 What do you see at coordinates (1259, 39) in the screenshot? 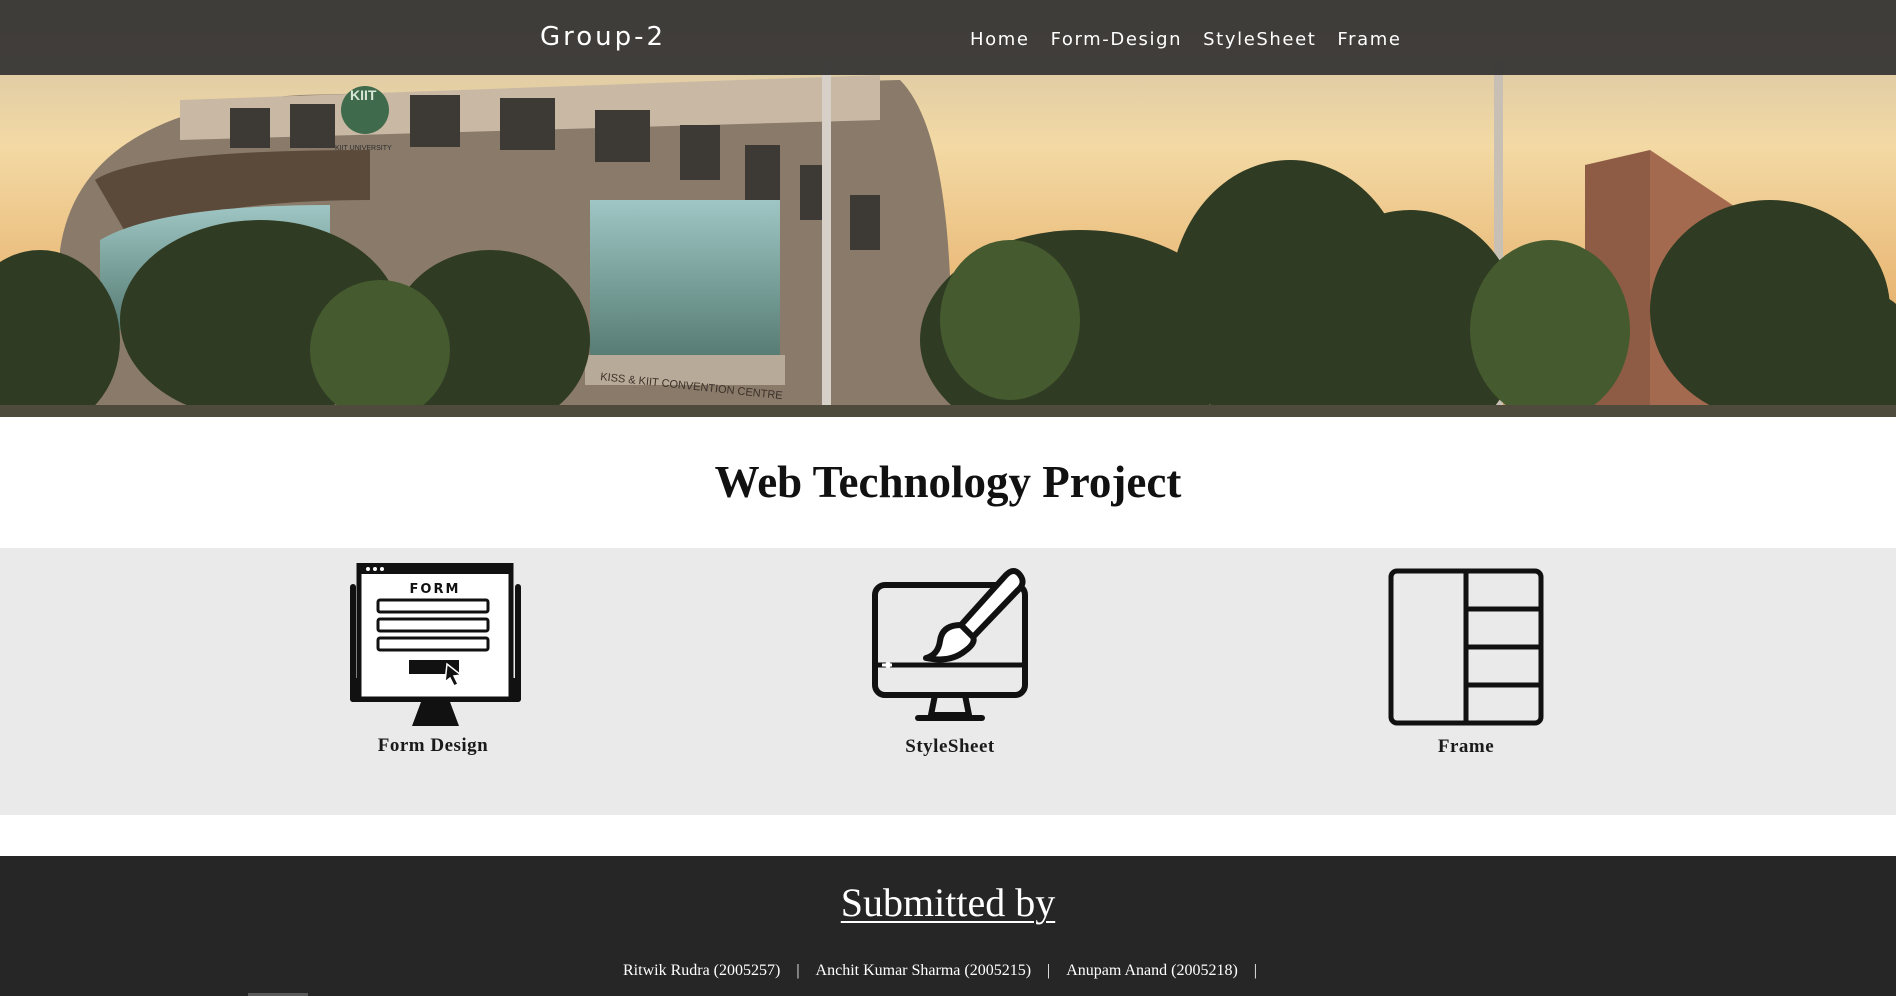
I see `nav-link-stylesheet: StyleSheet` at bounding box center [1259, 39].